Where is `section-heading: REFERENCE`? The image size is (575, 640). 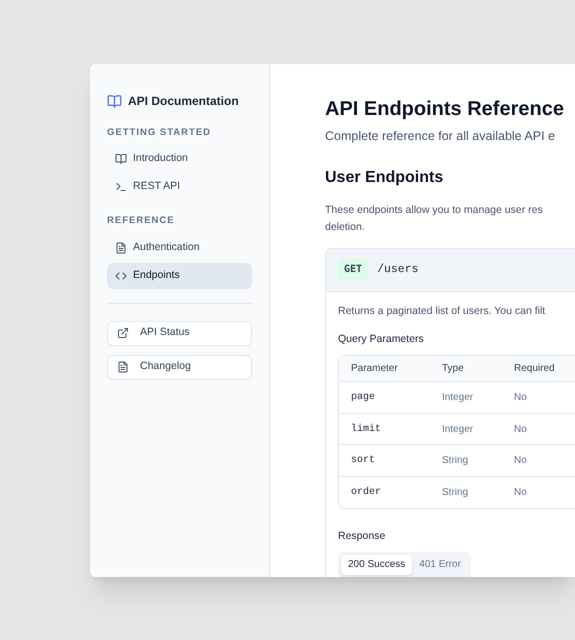 section-heading: REFERENCE is located at coordinates (141, 221).